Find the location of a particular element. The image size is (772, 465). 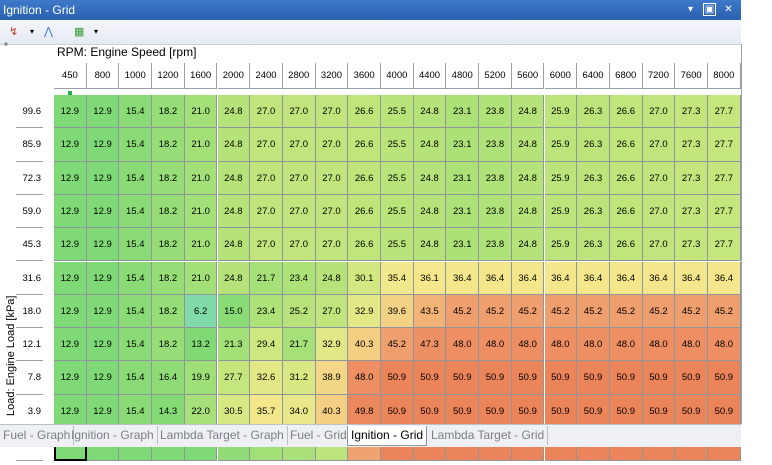

grid-cell: 43.5 is located at coordinates (430, 311).